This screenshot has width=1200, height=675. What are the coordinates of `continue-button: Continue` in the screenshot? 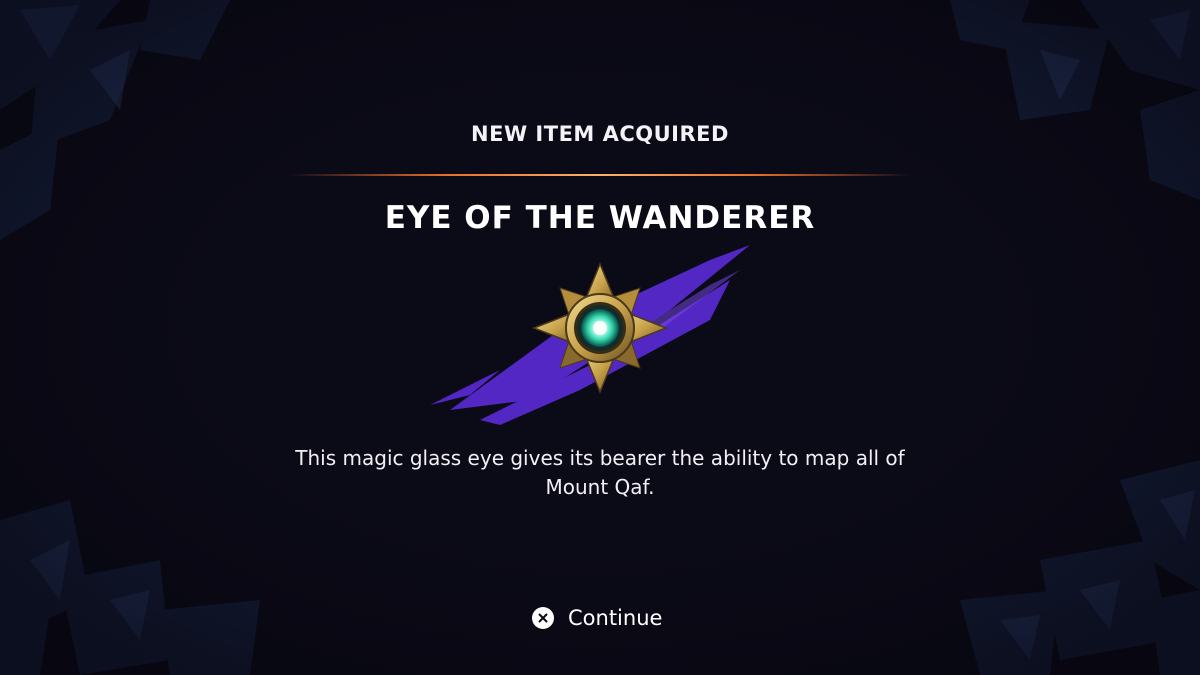 It's located at (597, 618).